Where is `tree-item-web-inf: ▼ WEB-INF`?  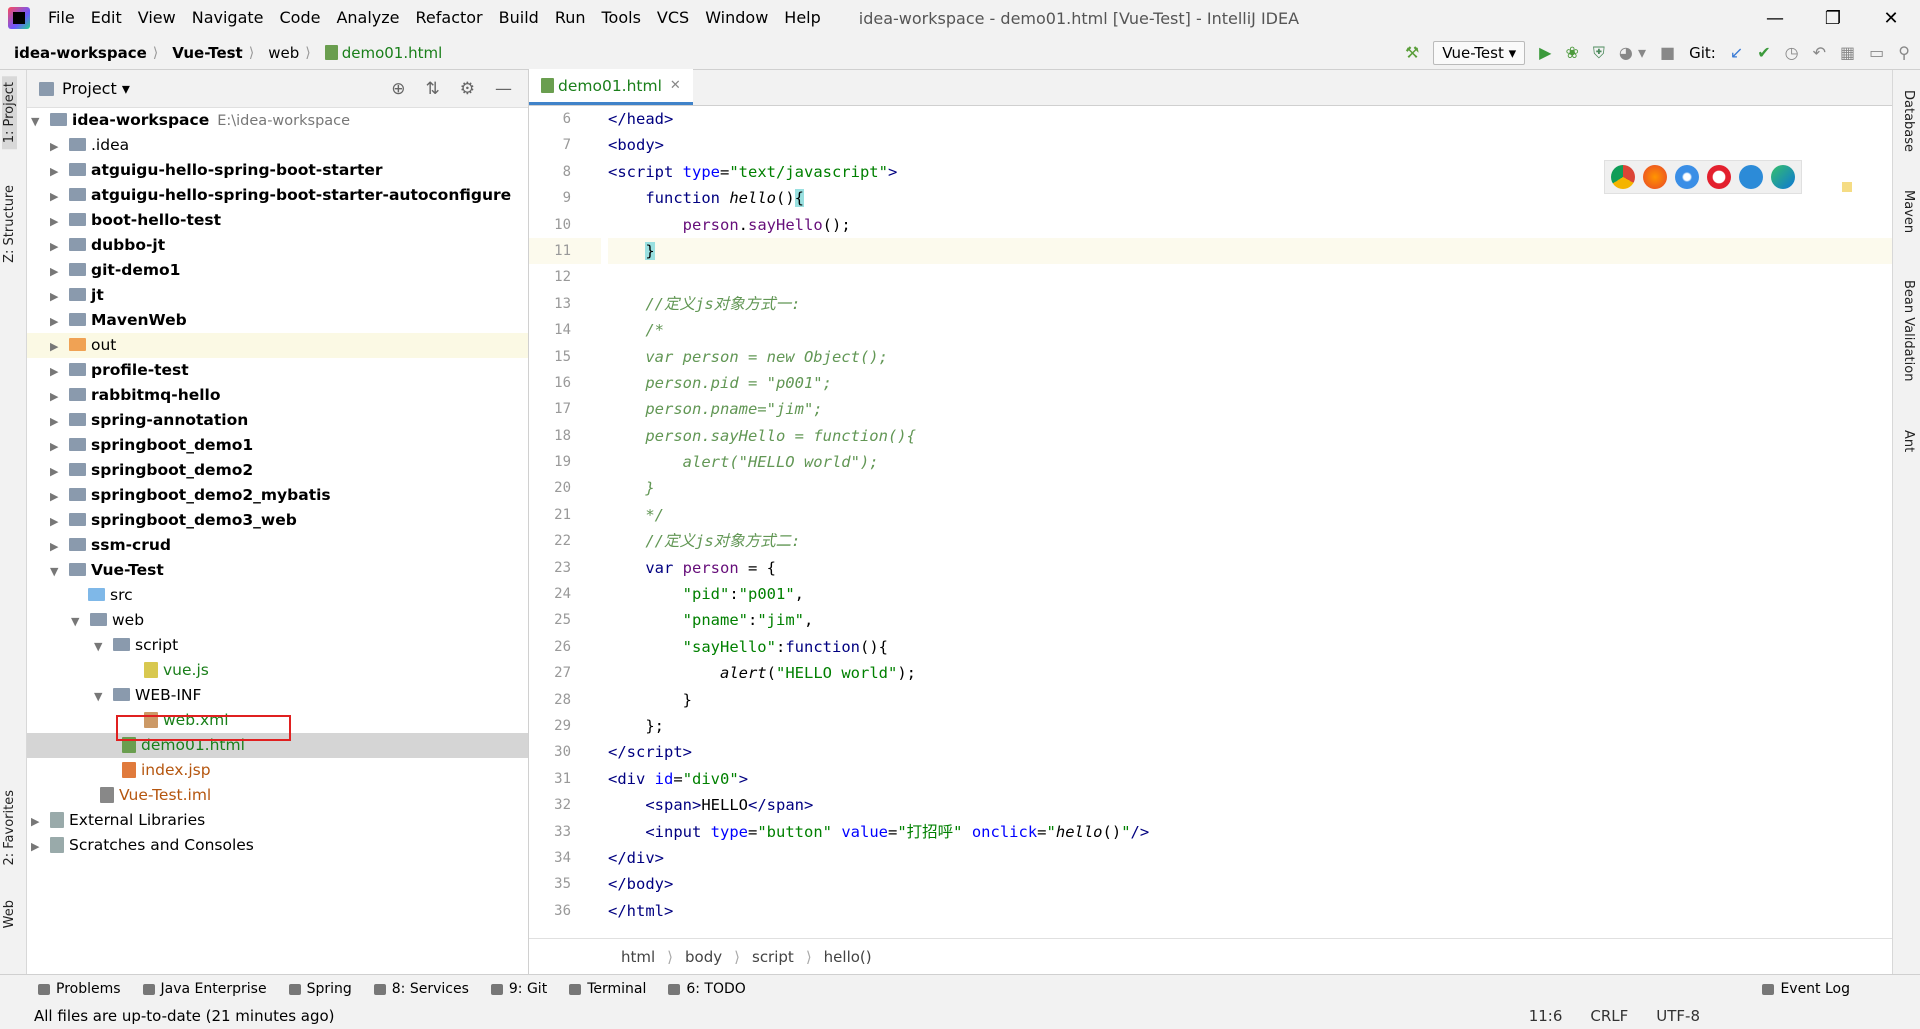
tree-item-web-inf: ▼ WEB-INF is located at coordinates (277, 695).